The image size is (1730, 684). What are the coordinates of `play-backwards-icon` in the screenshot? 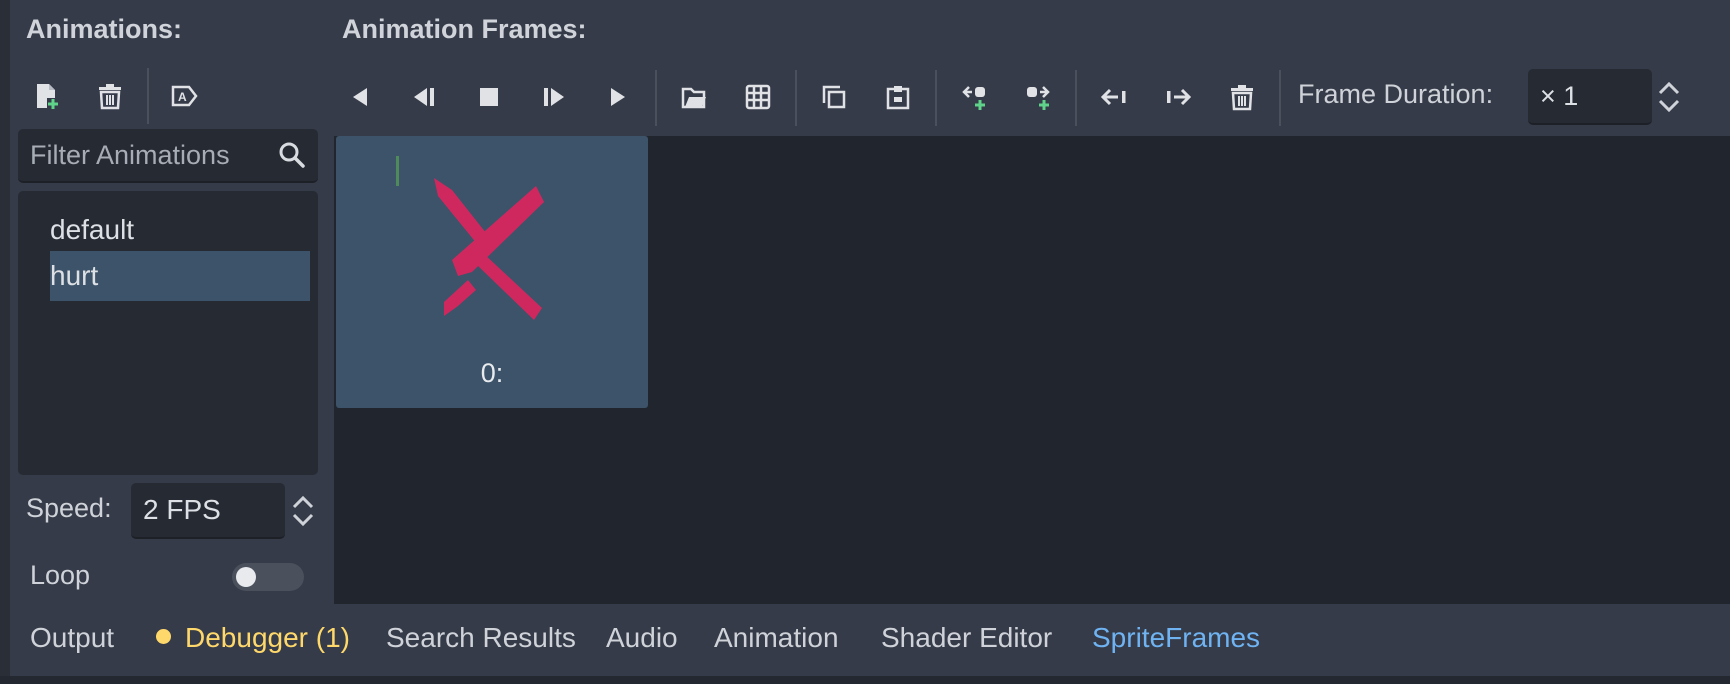 It's located at (424, 97).